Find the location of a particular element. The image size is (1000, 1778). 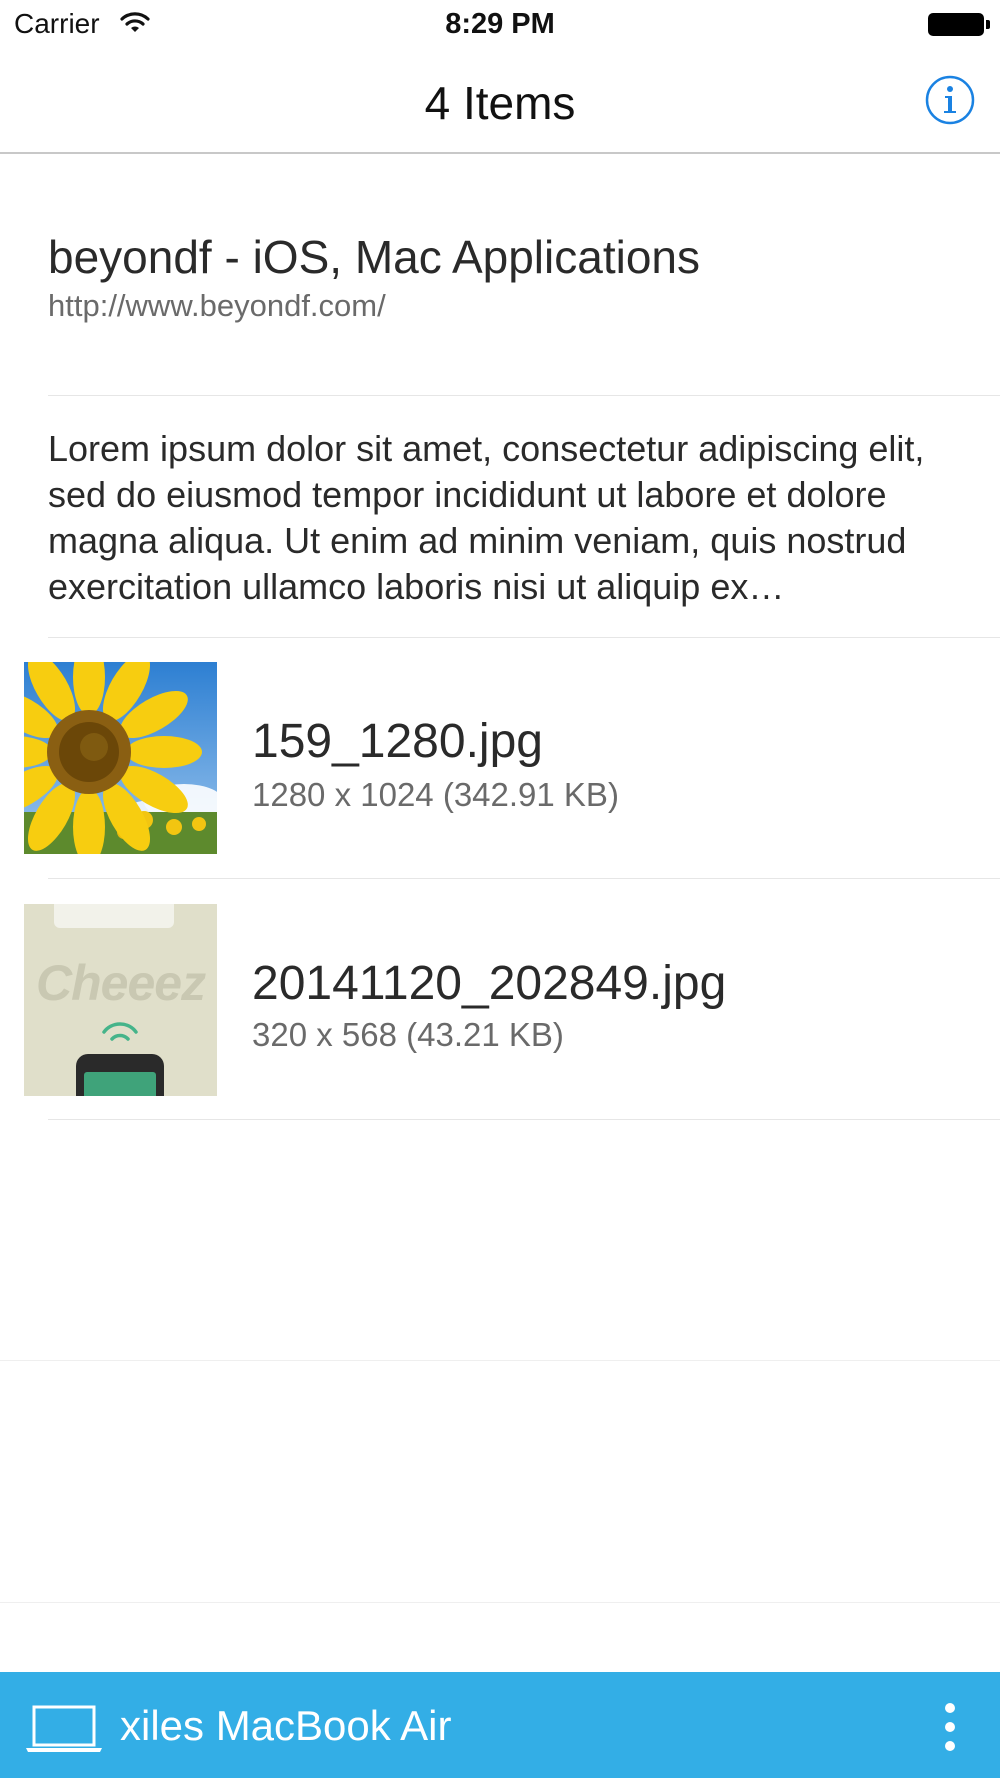

file-meta: 1280 x 1024 (342.91 KB) is located at coordinates (435, 794).